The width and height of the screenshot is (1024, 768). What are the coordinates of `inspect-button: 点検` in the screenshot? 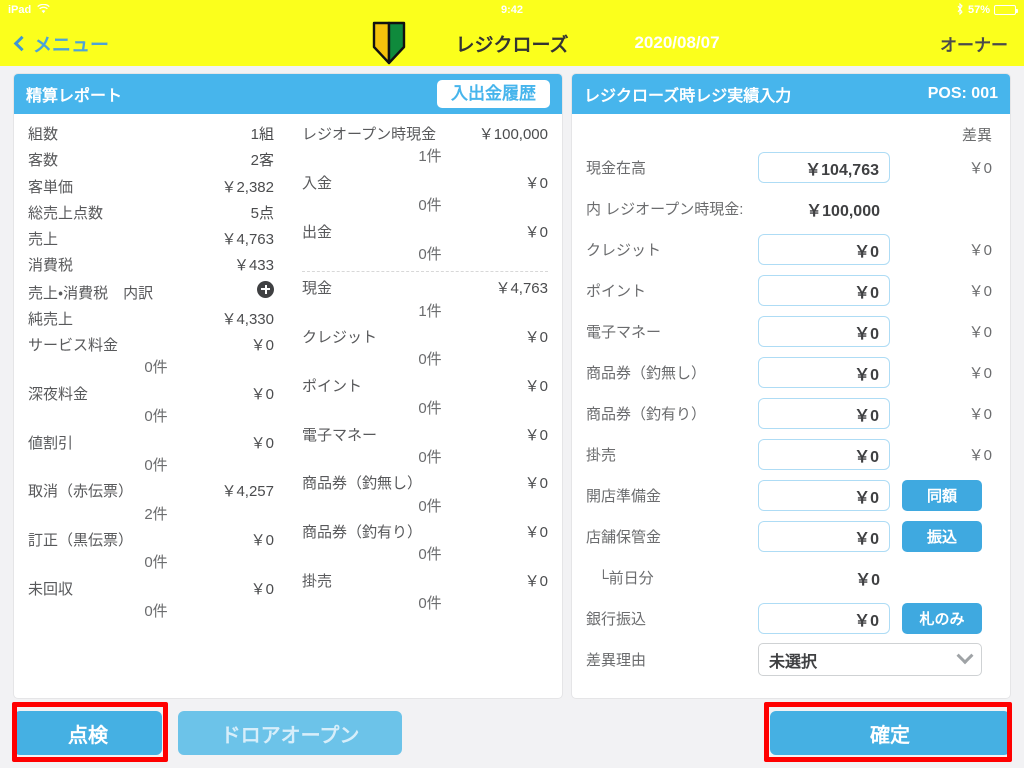 It's located at (88, 733).